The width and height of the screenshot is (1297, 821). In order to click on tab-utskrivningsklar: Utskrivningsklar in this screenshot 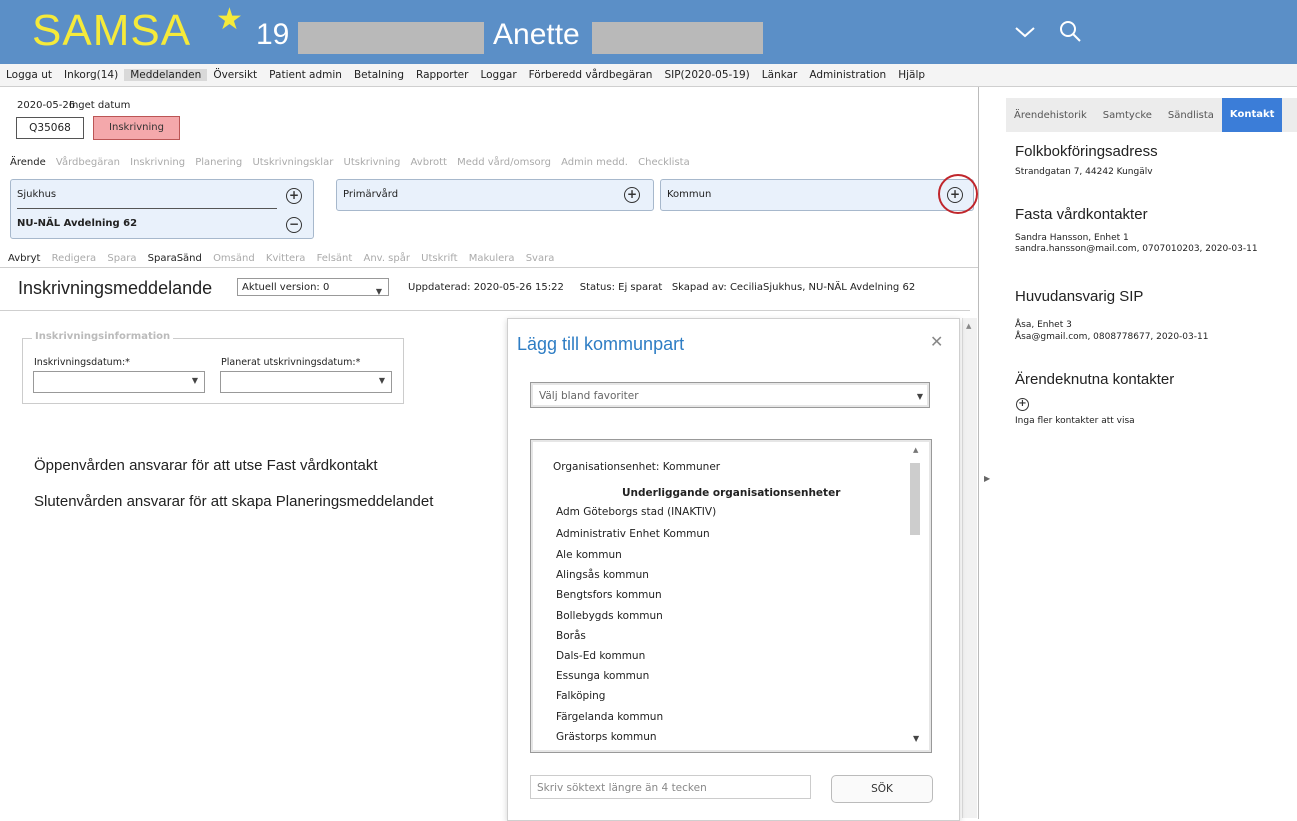, I will do `click(292, 162)`.